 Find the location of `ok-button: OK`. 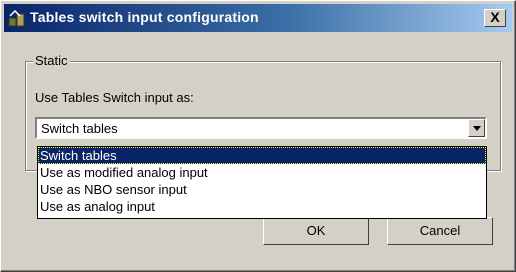

ok-button: OK is located at coordinates (316, 231).